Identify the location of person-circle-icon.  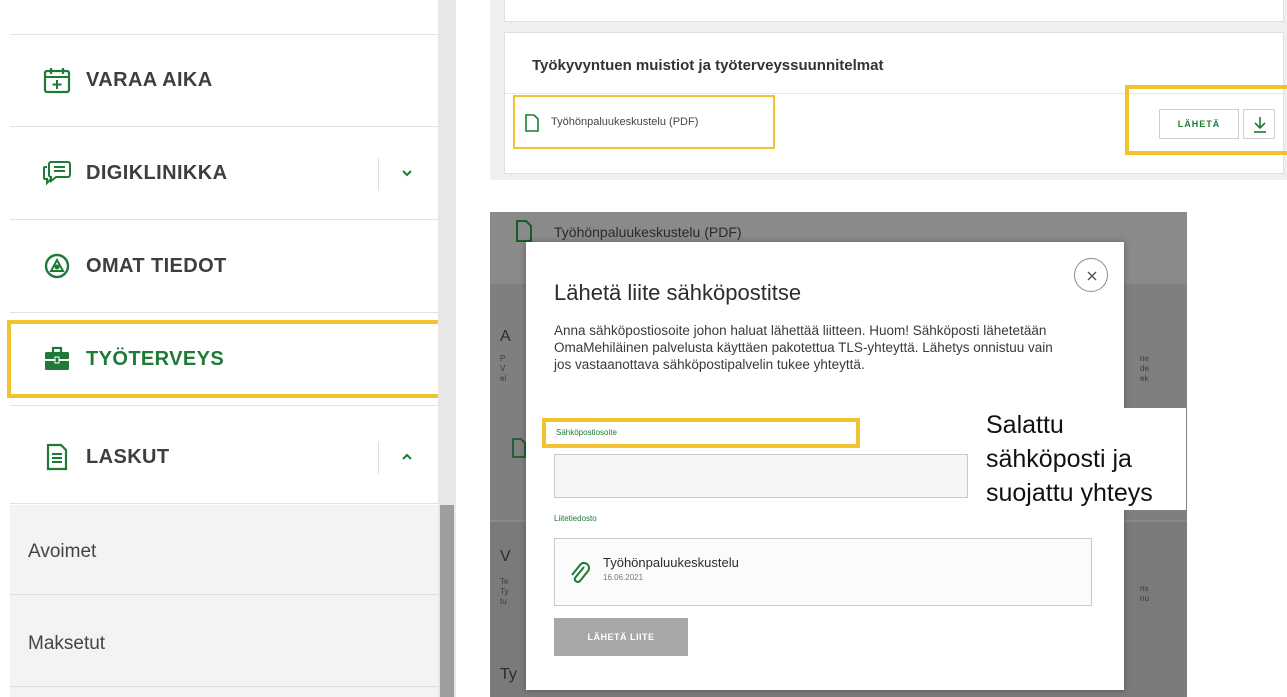
(57, 266).